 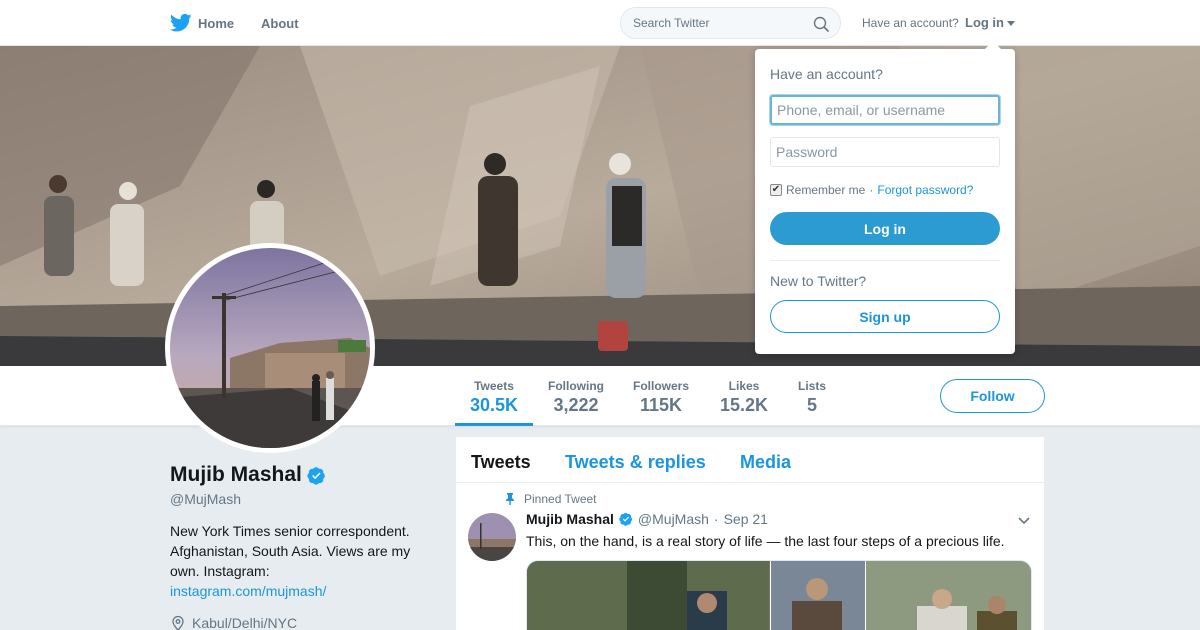 I want to click on timeline-tabs: Tweets Tweets & replies Media, so click(x=750, y=460).